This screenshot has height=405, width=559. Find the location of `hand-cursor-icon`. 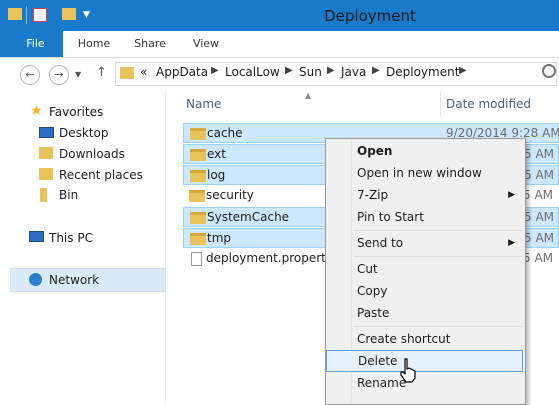

hand-cursor-icon is located at coordinates (408, 370).